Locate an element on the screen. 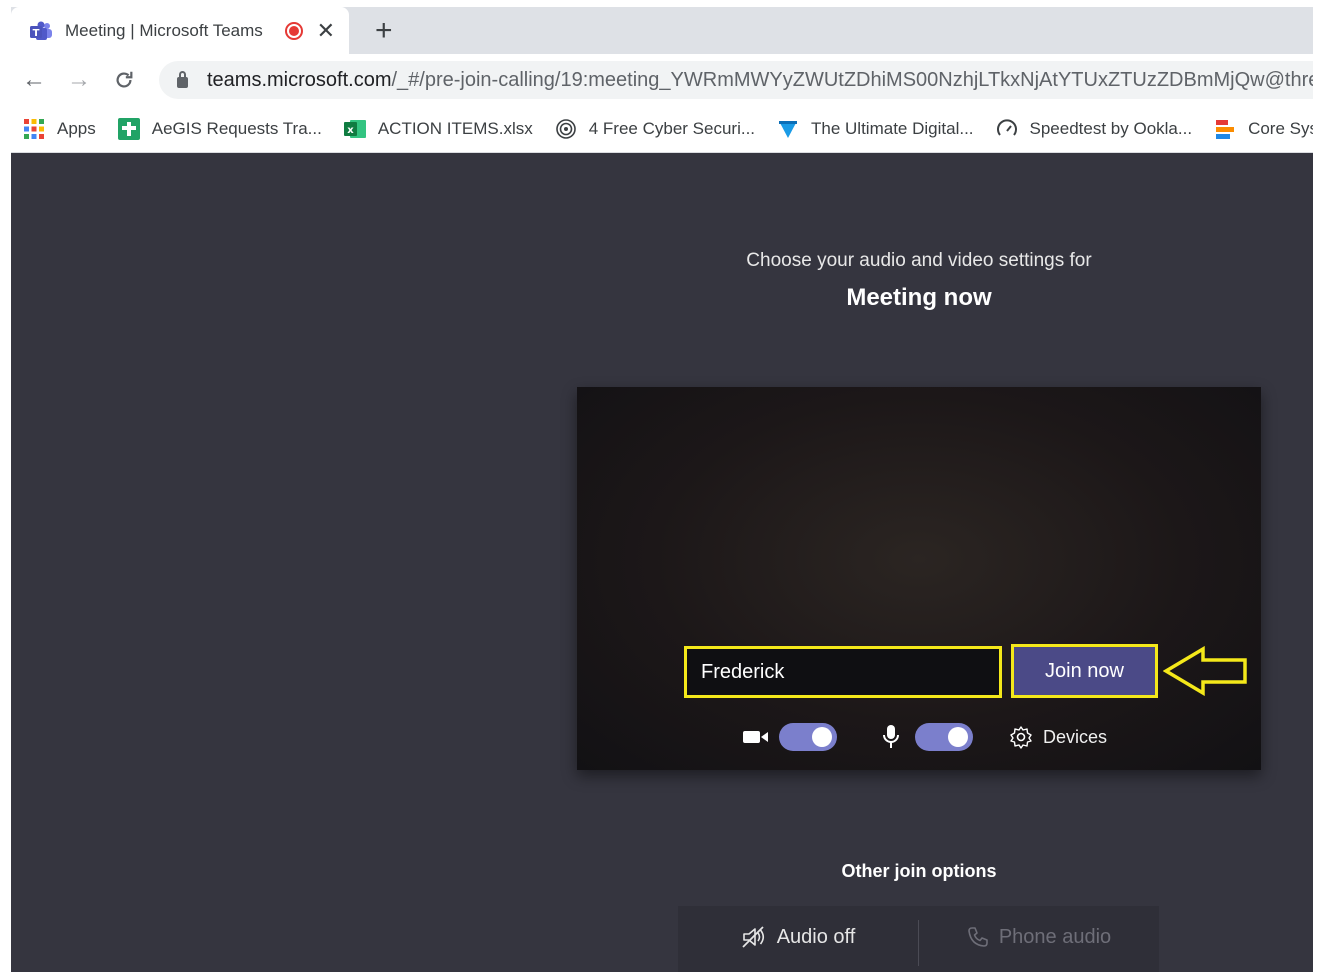 The image size is (1318, 972). name-field is located at coordinates (843, 672).